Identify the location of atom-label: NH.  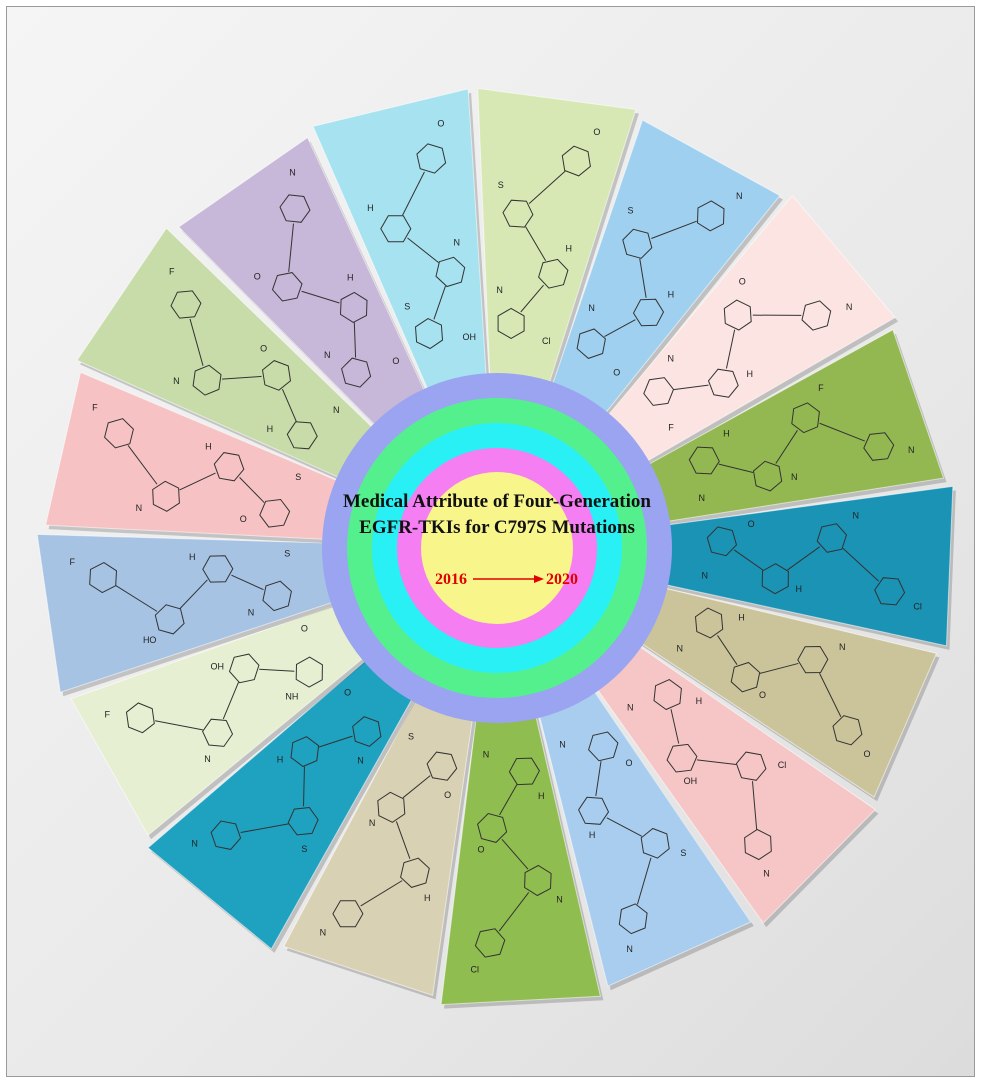
(291, 697).